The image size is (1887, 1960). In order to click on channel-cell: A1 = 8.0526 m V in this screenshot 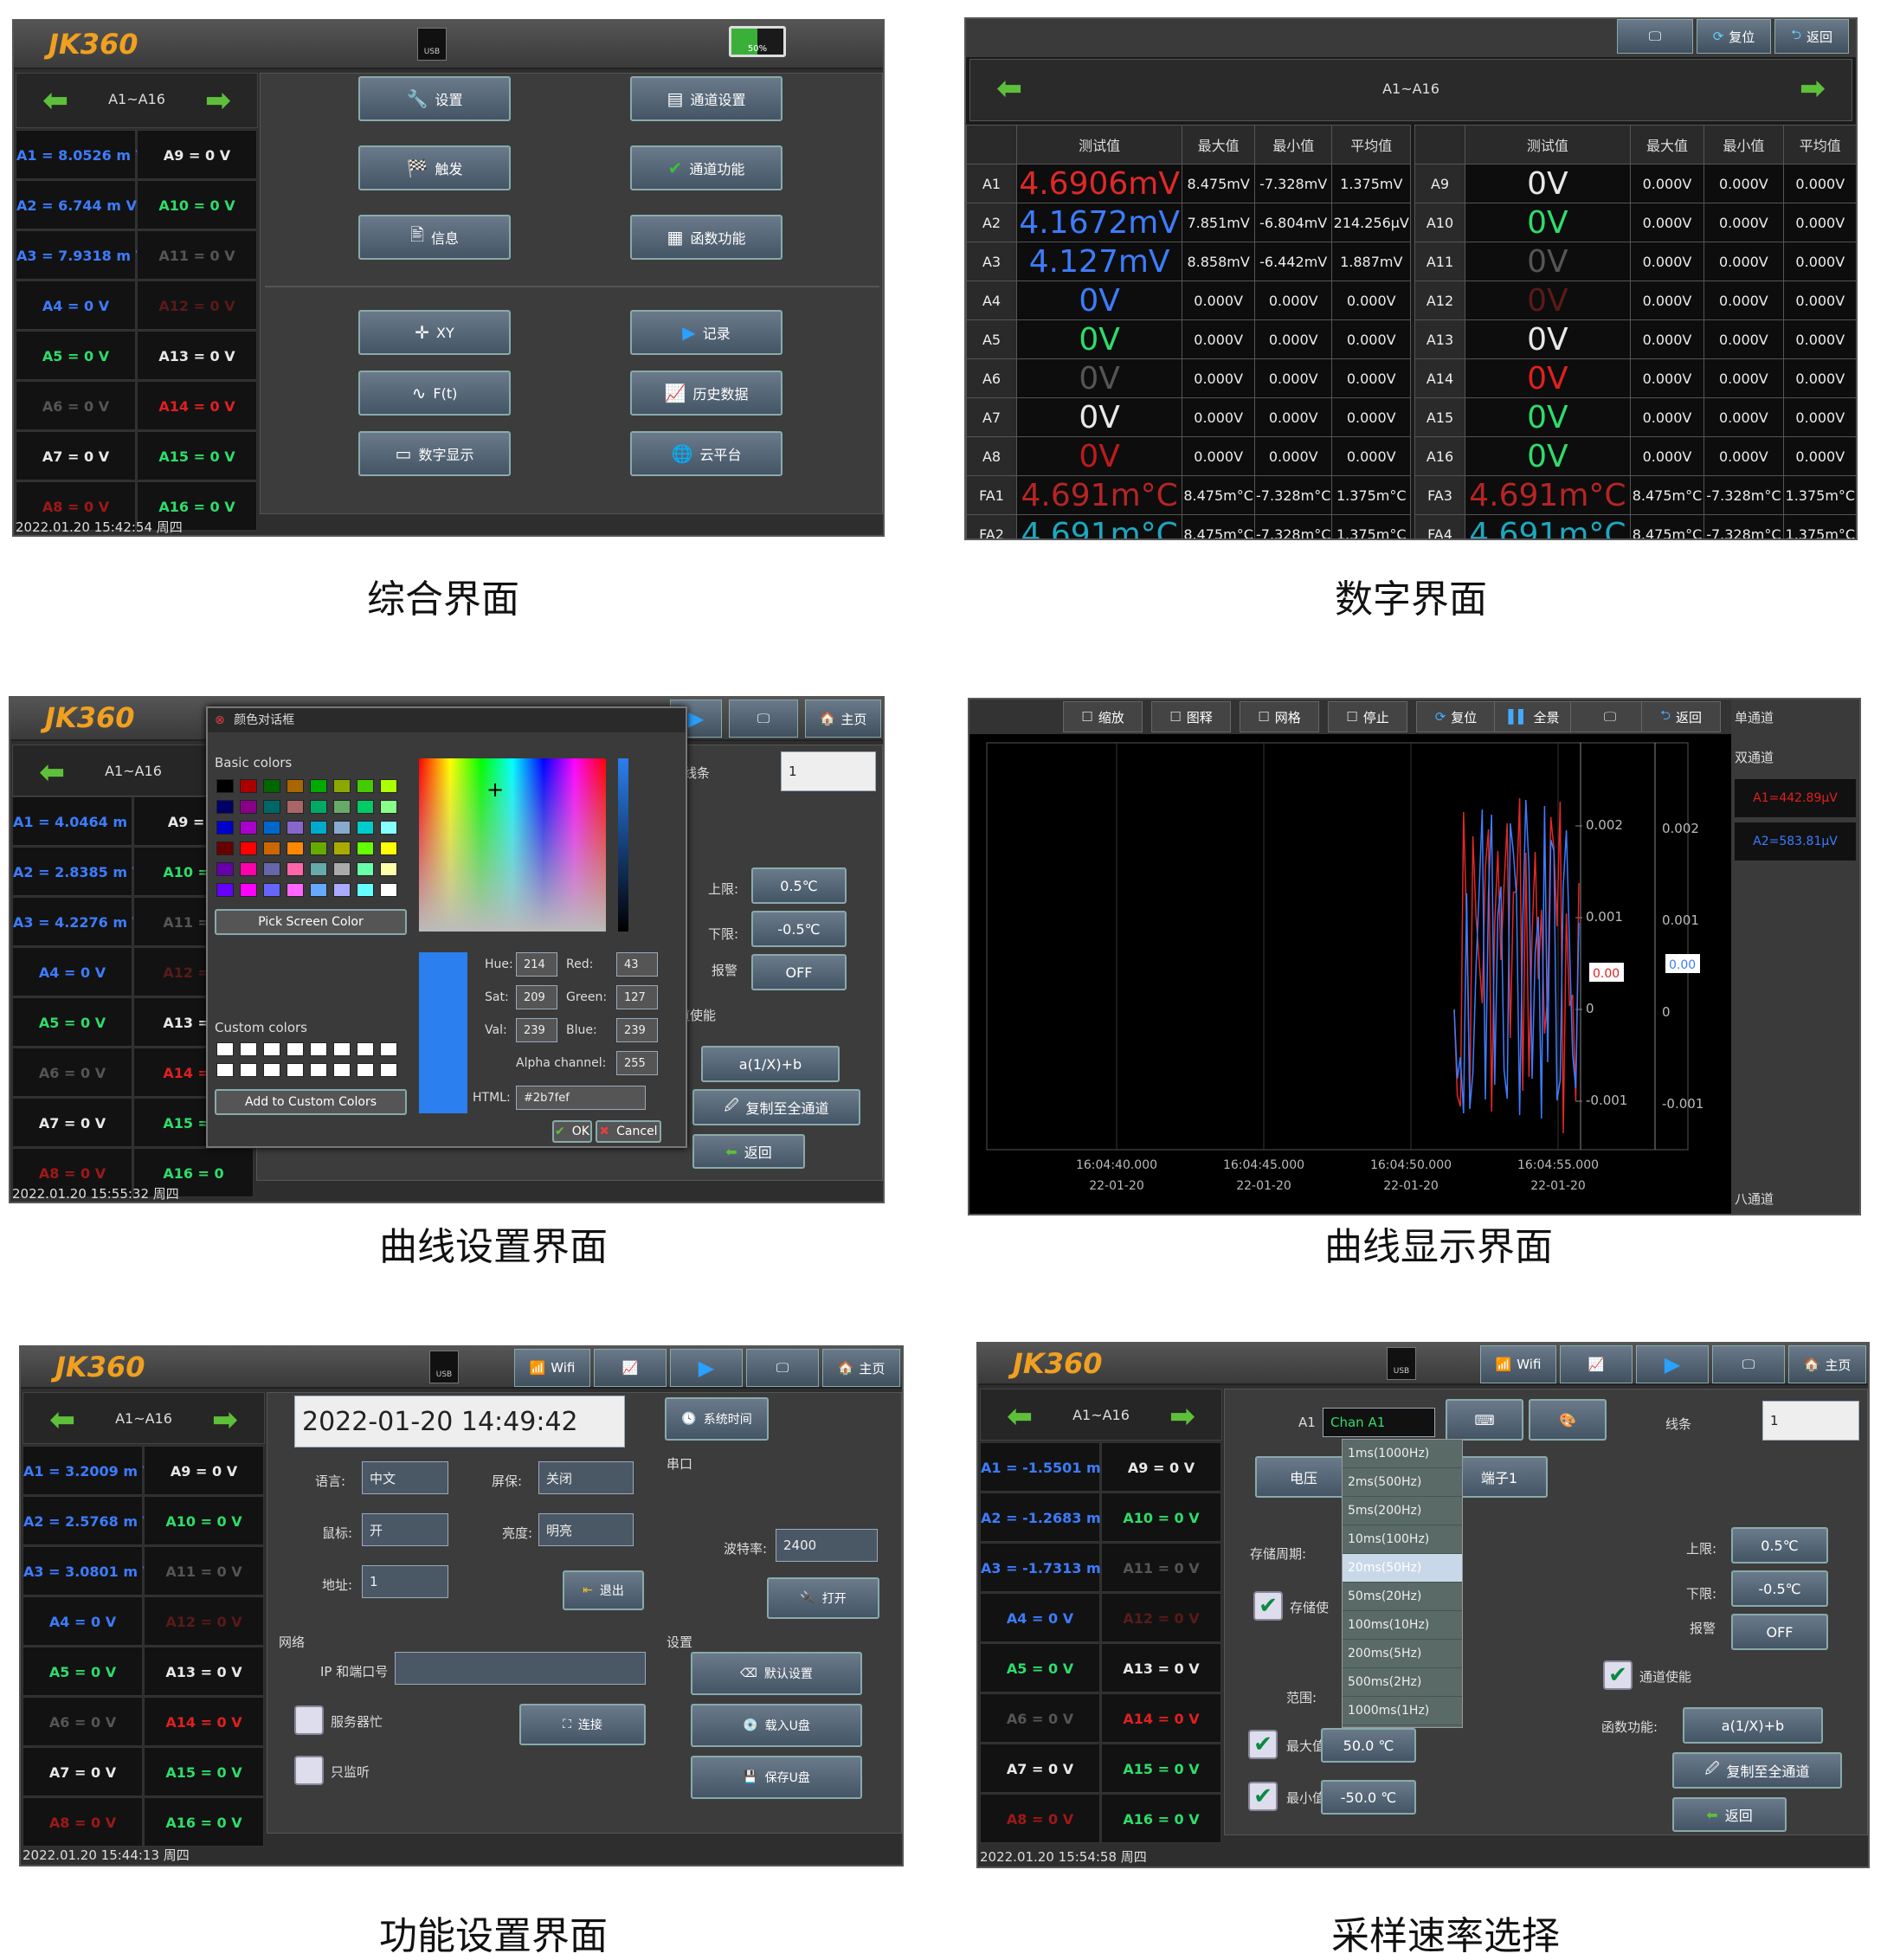, I will do `click(81, 154)`.